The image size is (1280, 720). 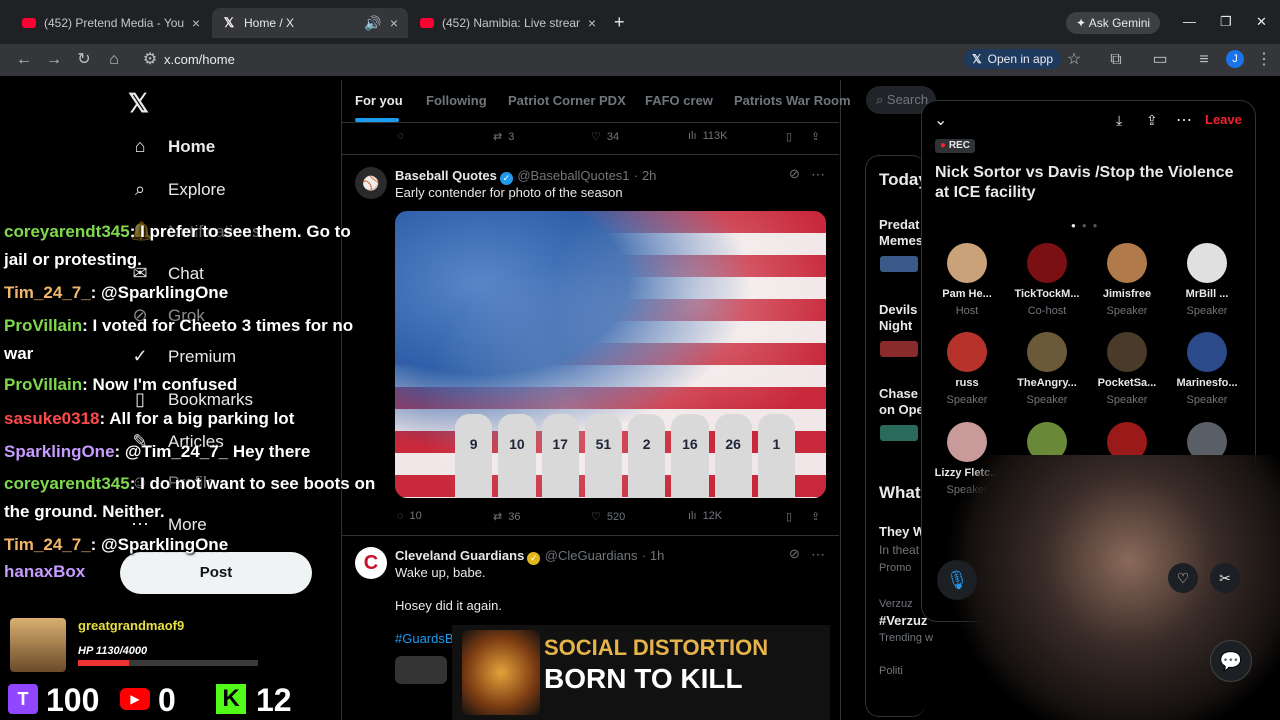 I want to click on url-field: x.com/home, so click(x=199, y=59).